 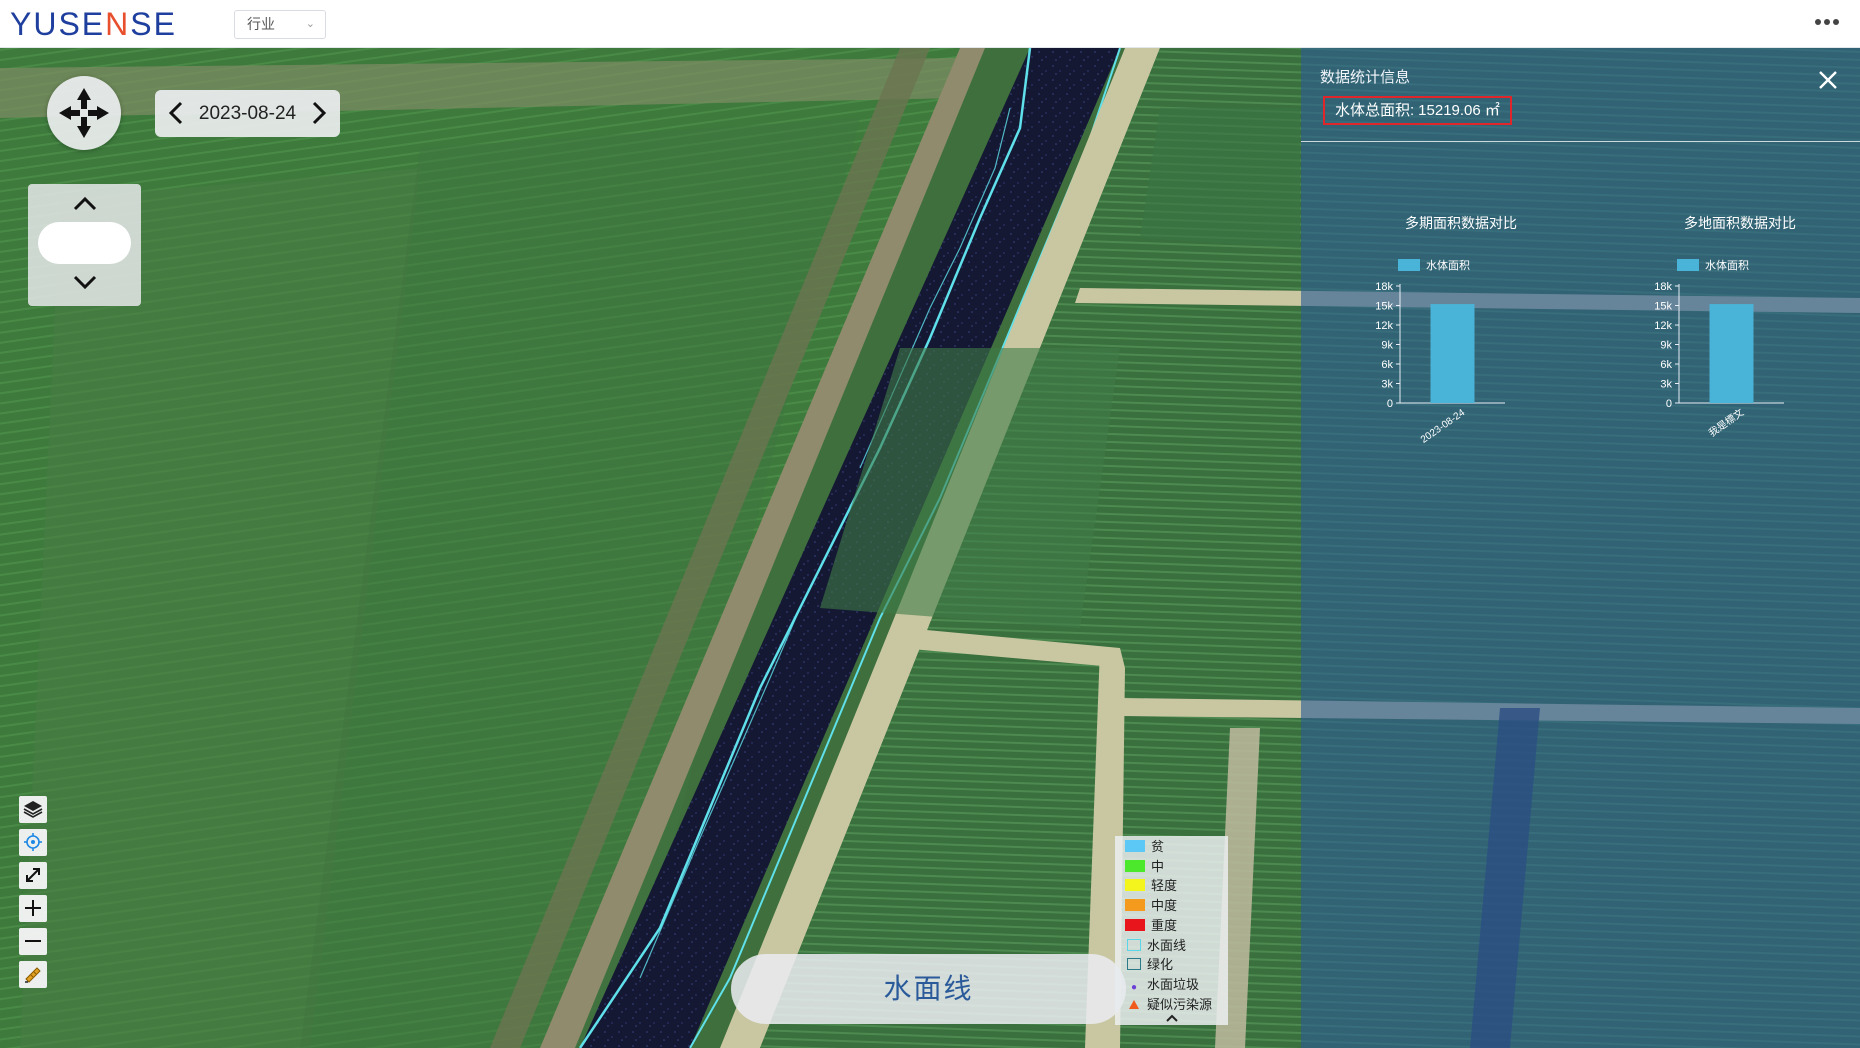 I want to click on layers-button, so click(x=33, y=809).